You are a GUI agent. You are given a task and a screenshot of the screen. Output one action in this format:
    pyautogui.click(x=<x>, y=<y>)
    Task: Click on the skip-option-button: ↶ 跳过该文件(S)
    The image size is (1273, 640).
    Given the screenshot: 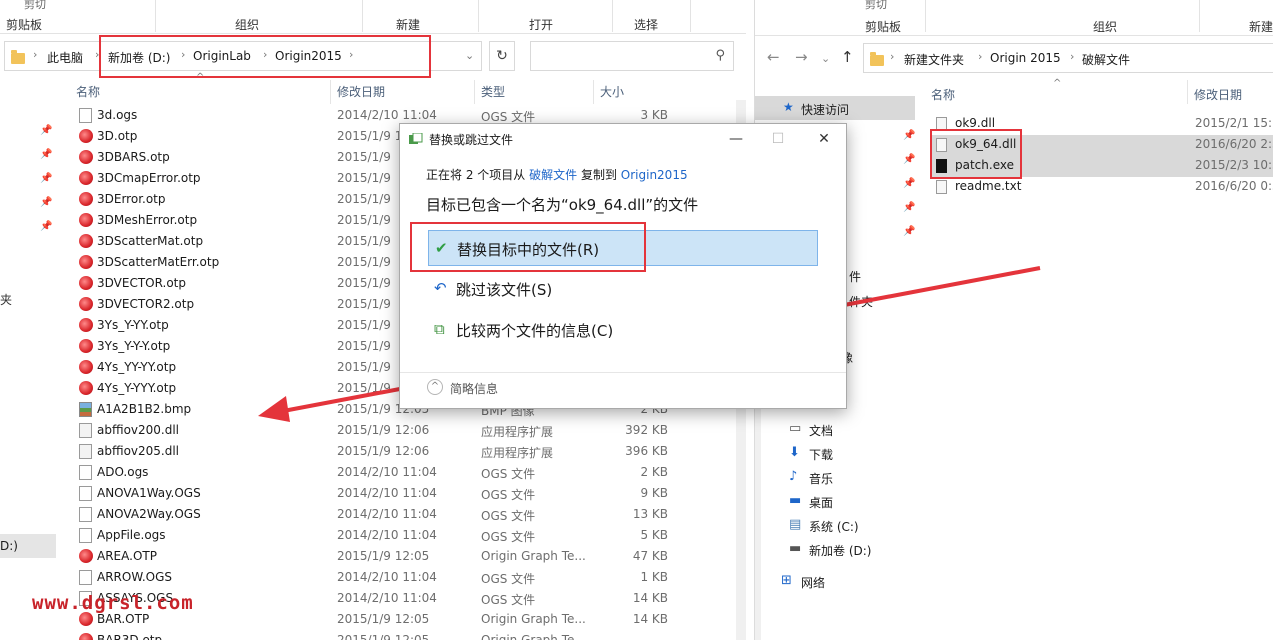 What is the action you would take?
    pyautogui.click(x=623, y=289)
    